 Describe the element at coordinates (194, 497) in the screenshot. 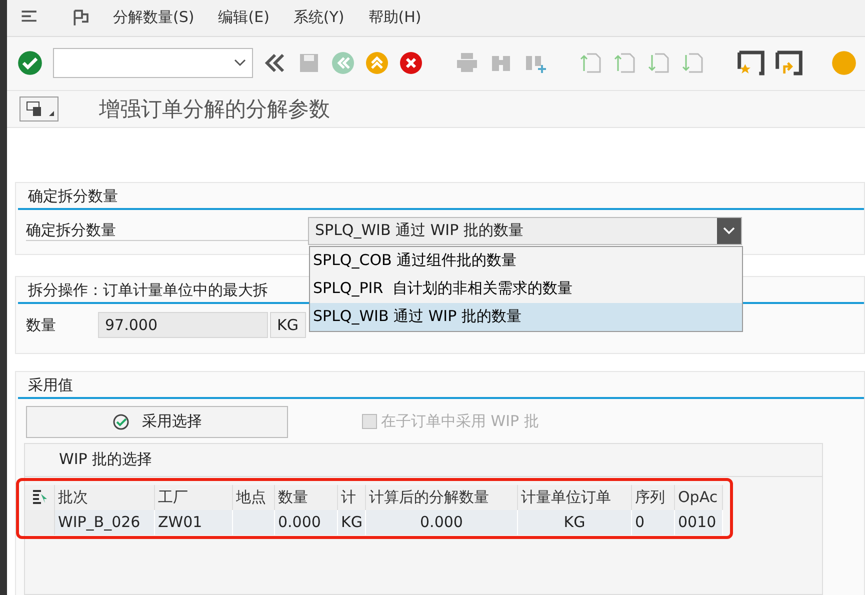

I see `column-header: 工厂` at that location.